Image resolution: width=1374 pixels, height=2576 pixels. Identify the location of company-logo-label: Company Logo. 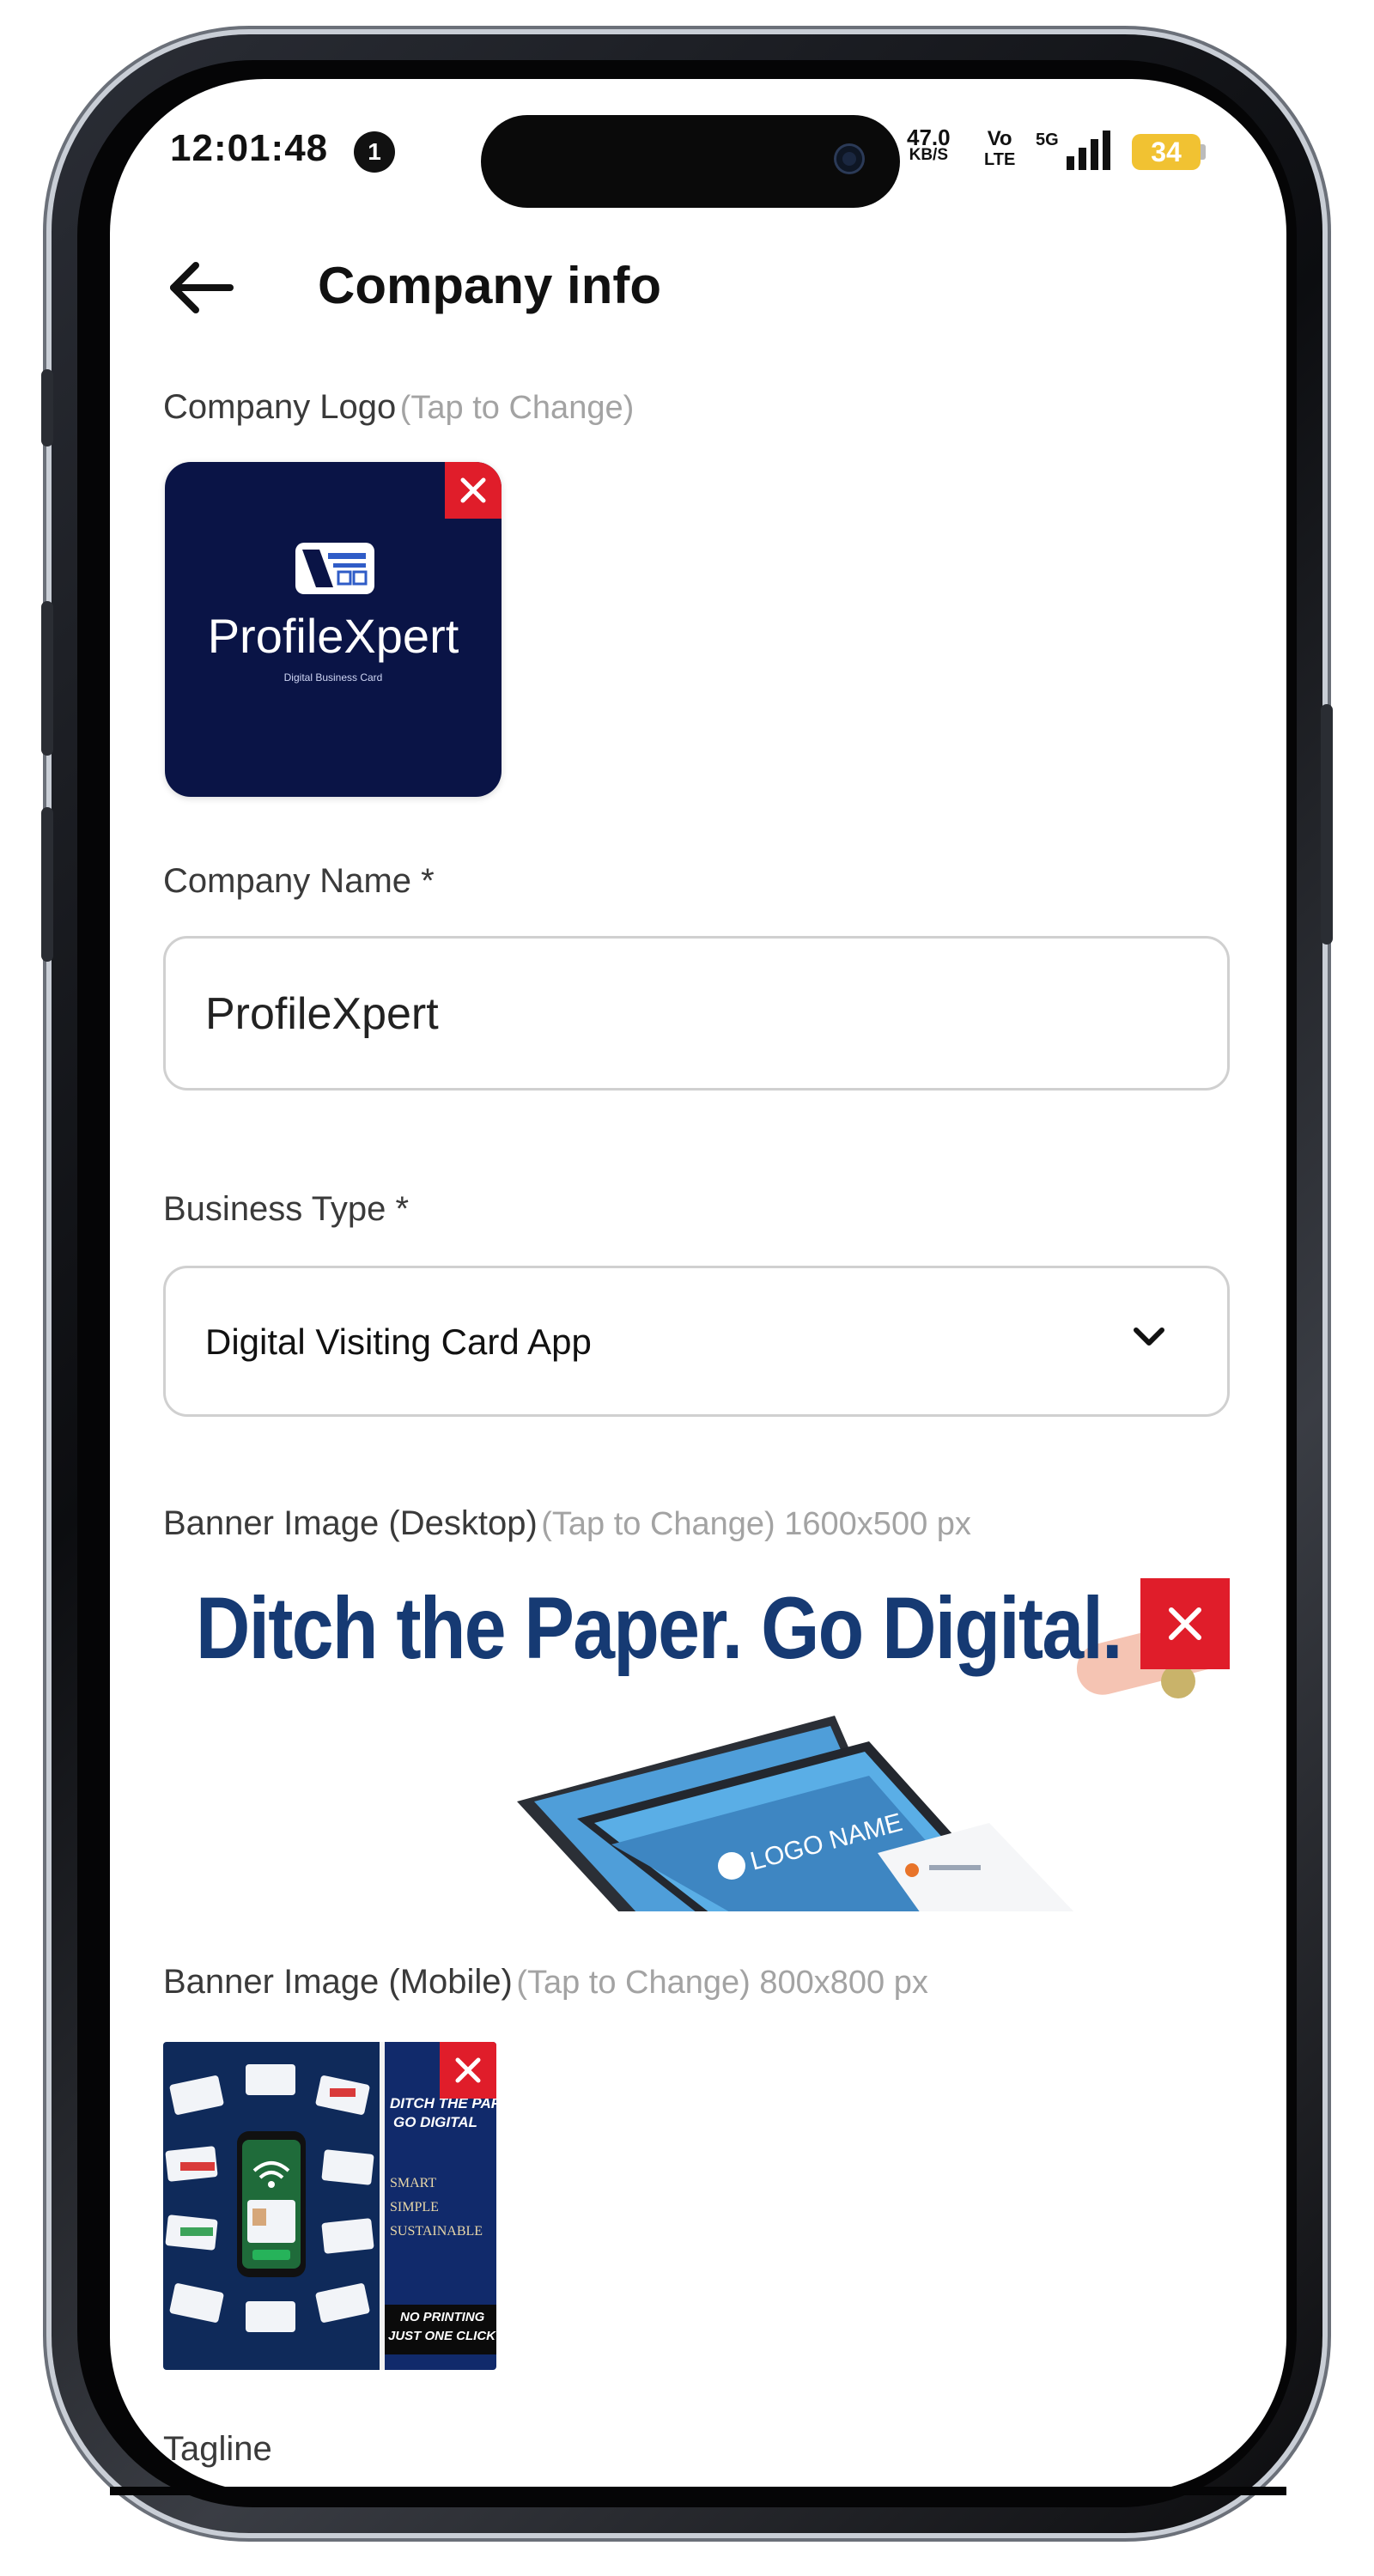
(280, 407).